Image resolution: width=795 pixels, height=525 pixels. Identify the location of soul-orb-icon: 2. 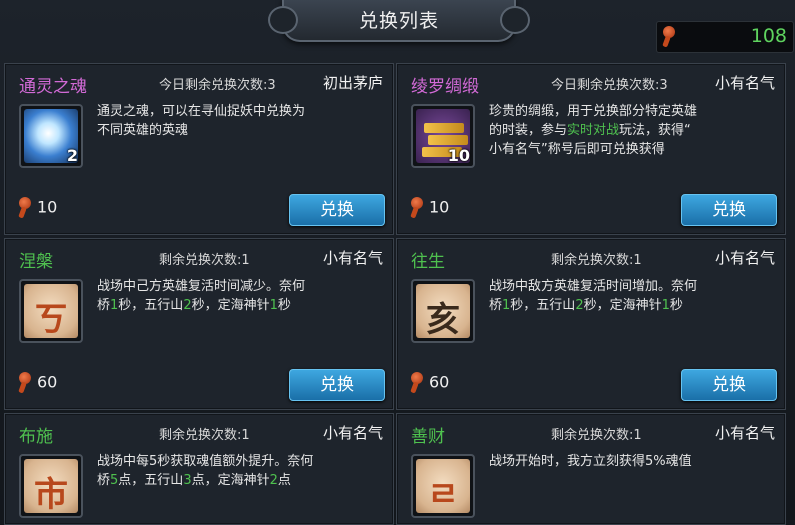
(51, 136).